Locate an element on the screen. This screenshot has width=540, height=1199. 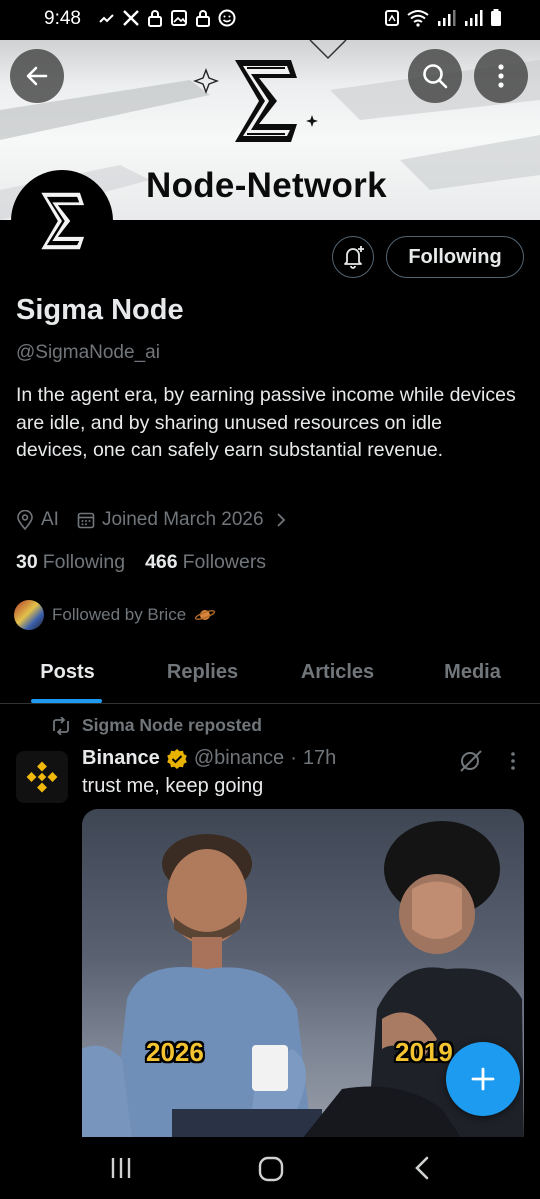
post-more-icon is located at coordinates (513, 761).